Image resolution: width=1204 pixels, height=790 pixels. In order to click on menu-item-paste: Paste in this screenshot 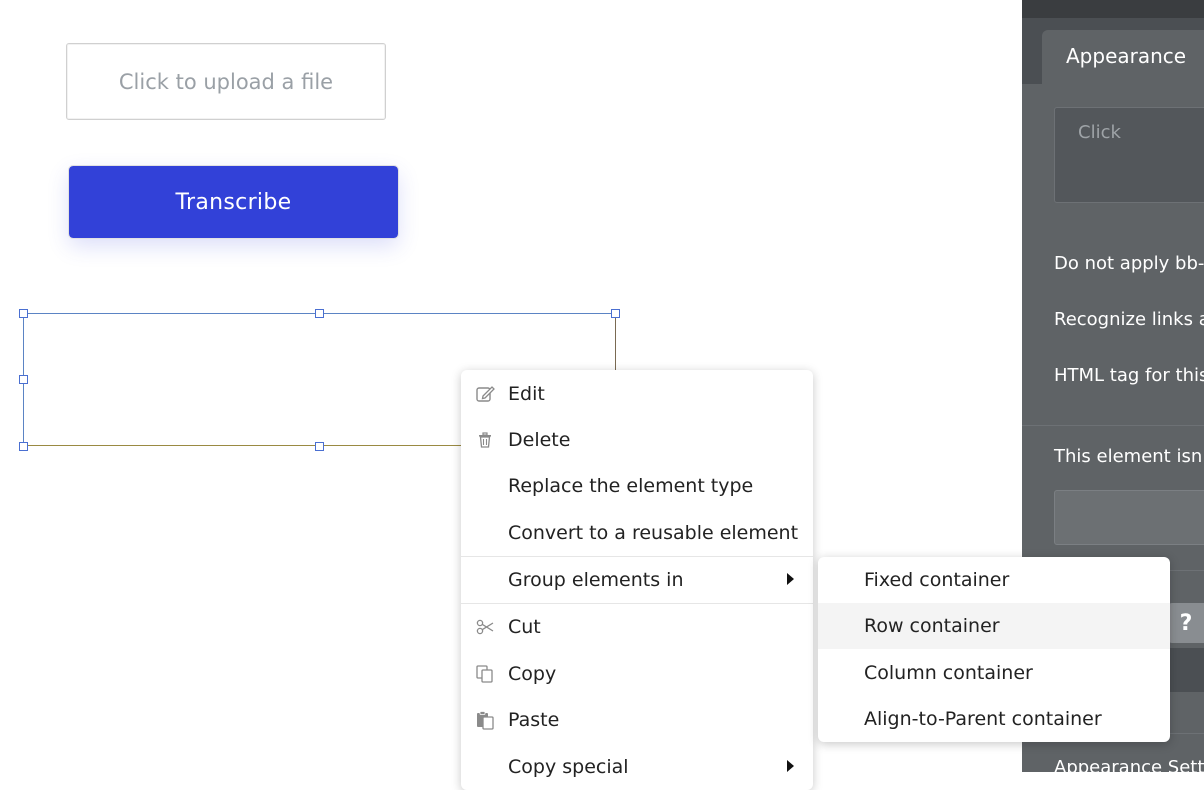, I will do `click(637, 720)`.